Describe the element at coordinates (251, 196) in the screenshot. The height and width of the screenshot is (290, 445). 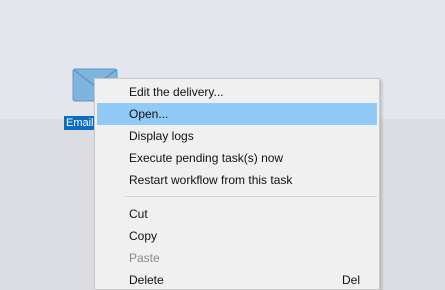
I see `menu-separator` at that location.